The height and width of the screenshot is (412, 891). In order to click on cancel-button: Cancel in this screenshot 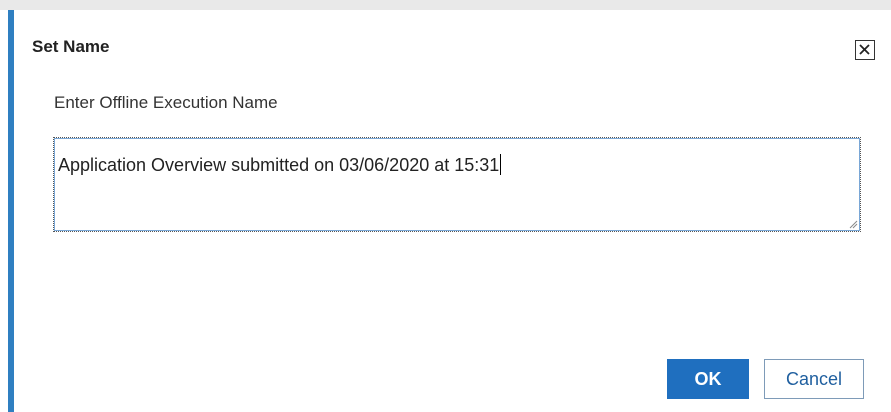, I will do `click(814, 379)`.